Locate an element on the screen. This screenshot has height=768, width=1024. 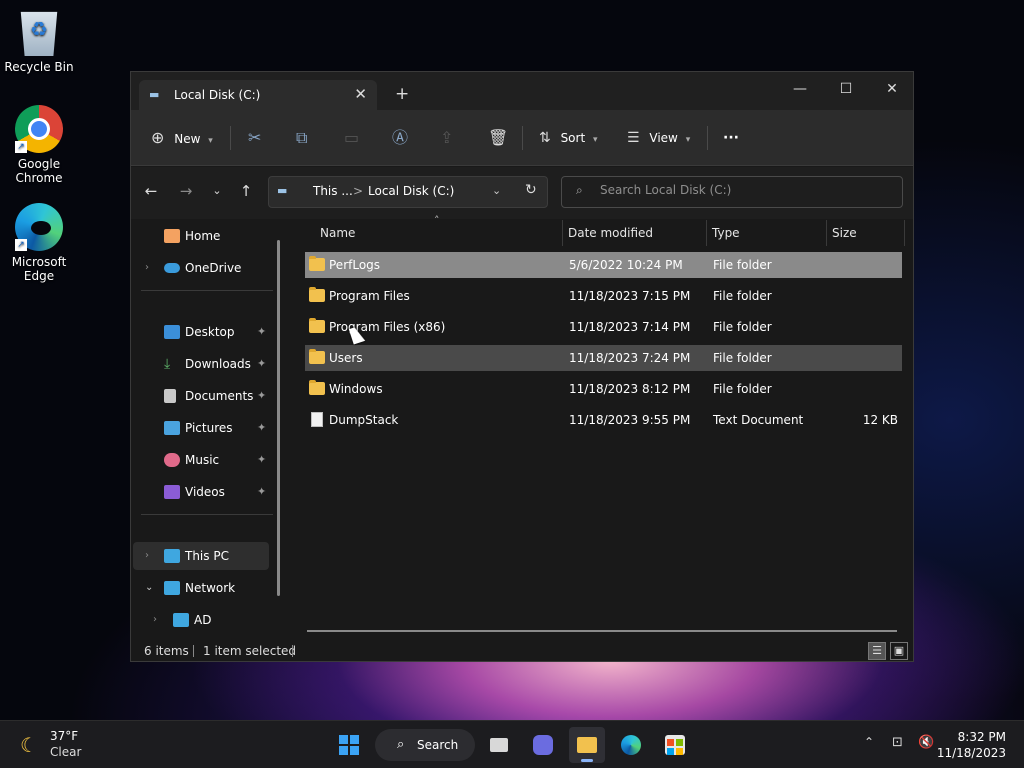
refresh-icon: ↻ is located at coordinates (531, 190).